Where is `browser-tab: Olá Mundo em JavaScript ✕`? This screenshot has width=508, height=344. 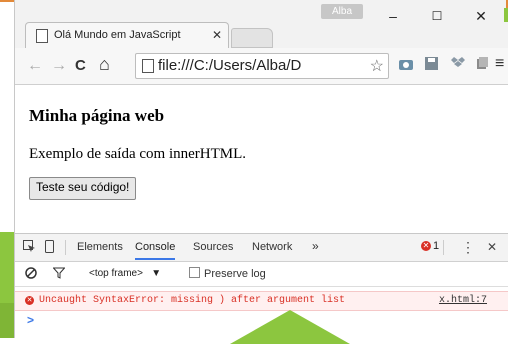
browser-tab: Olá Mundo em JavaScript ✕ is located at coordinates (127, 35).